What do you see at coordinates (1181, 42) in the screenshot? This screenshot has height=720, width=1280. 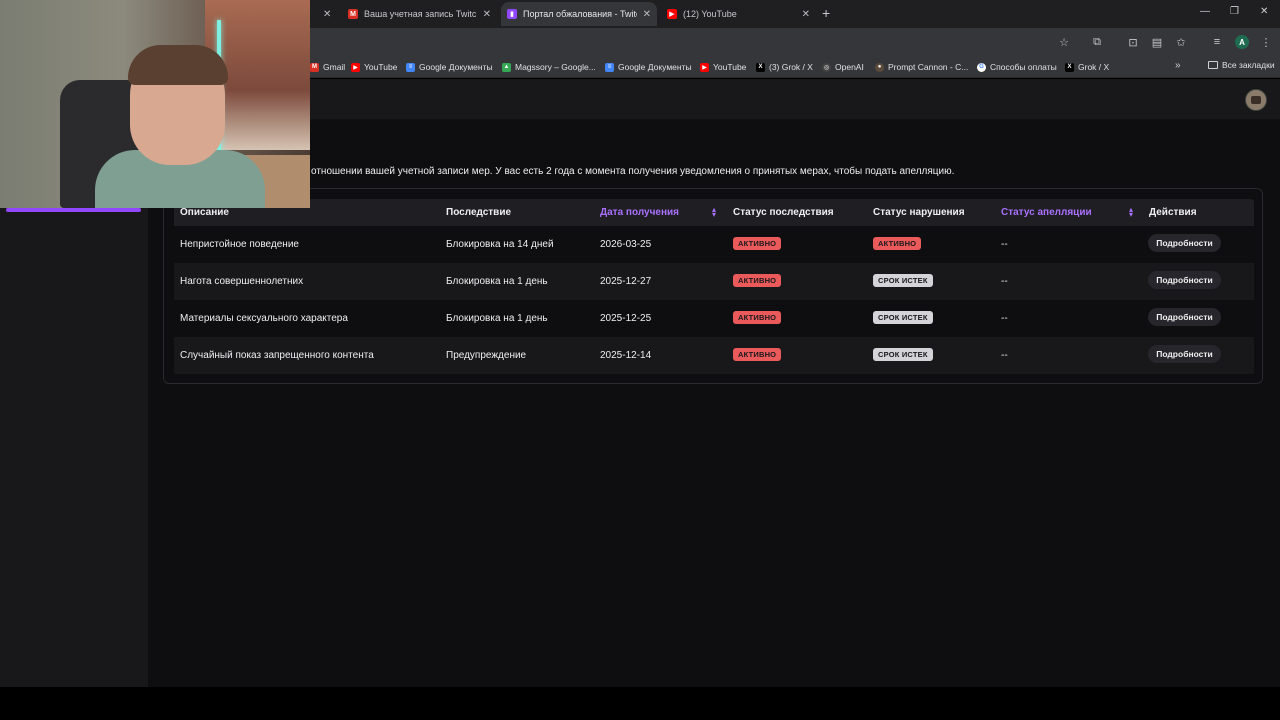 I see `bookmarks-icon: ✩` at bounding box center [1181, 42].